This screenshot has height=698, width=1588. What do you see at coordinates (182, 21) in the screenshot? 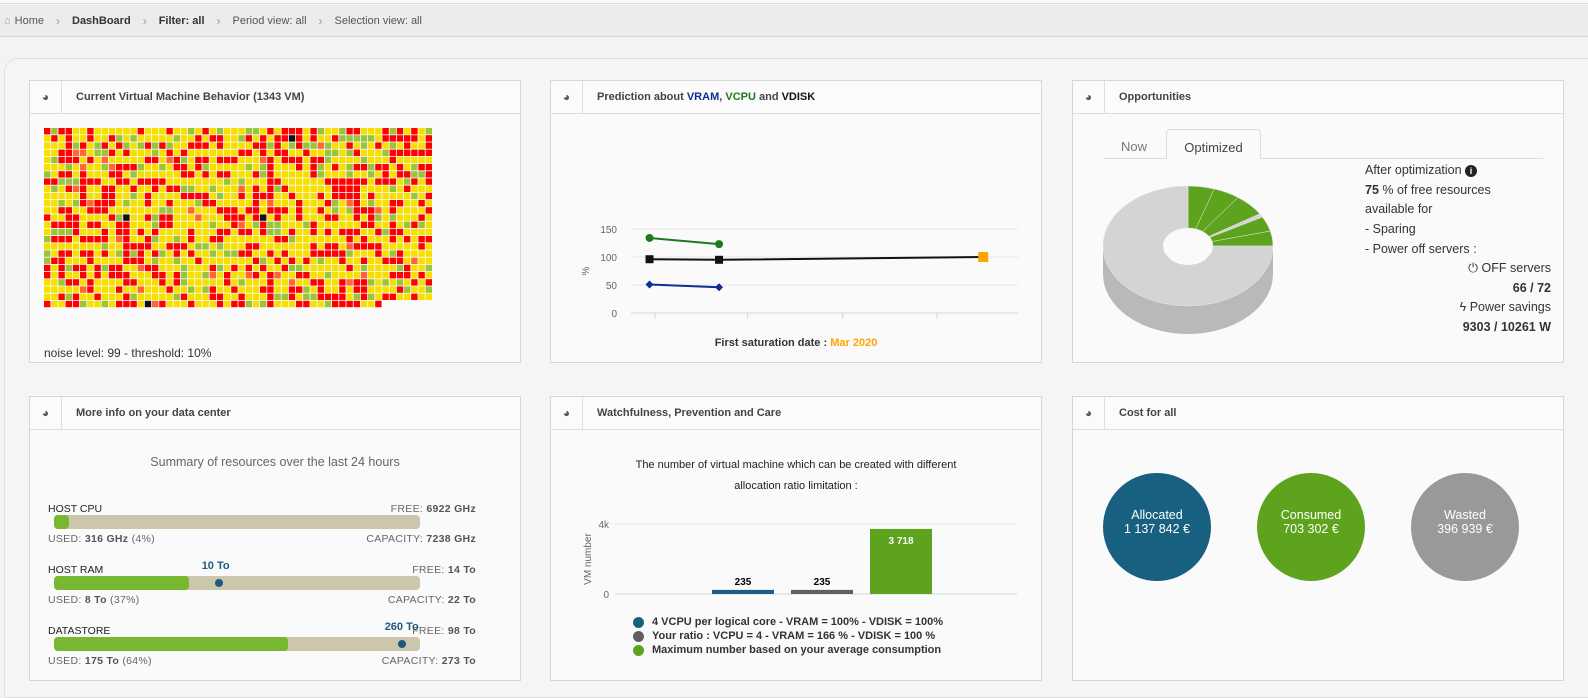
I see `breadcrumb-filter: Filter: all` at bounding box center [182, 21].